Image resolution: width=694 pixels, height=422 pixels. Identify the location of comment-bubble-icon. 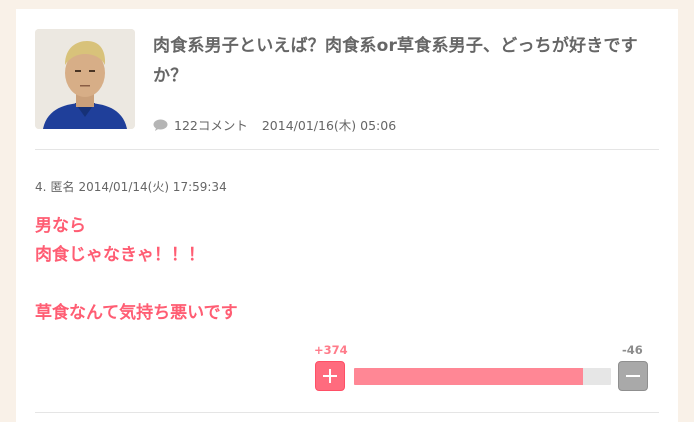
(160, 125).